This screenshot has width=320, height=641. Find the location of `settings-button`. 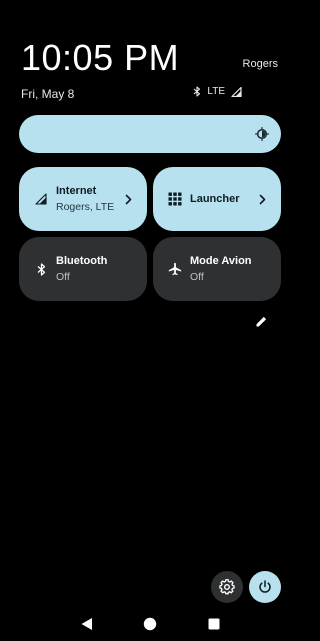

settings-button is located at coordinates (227, 587).